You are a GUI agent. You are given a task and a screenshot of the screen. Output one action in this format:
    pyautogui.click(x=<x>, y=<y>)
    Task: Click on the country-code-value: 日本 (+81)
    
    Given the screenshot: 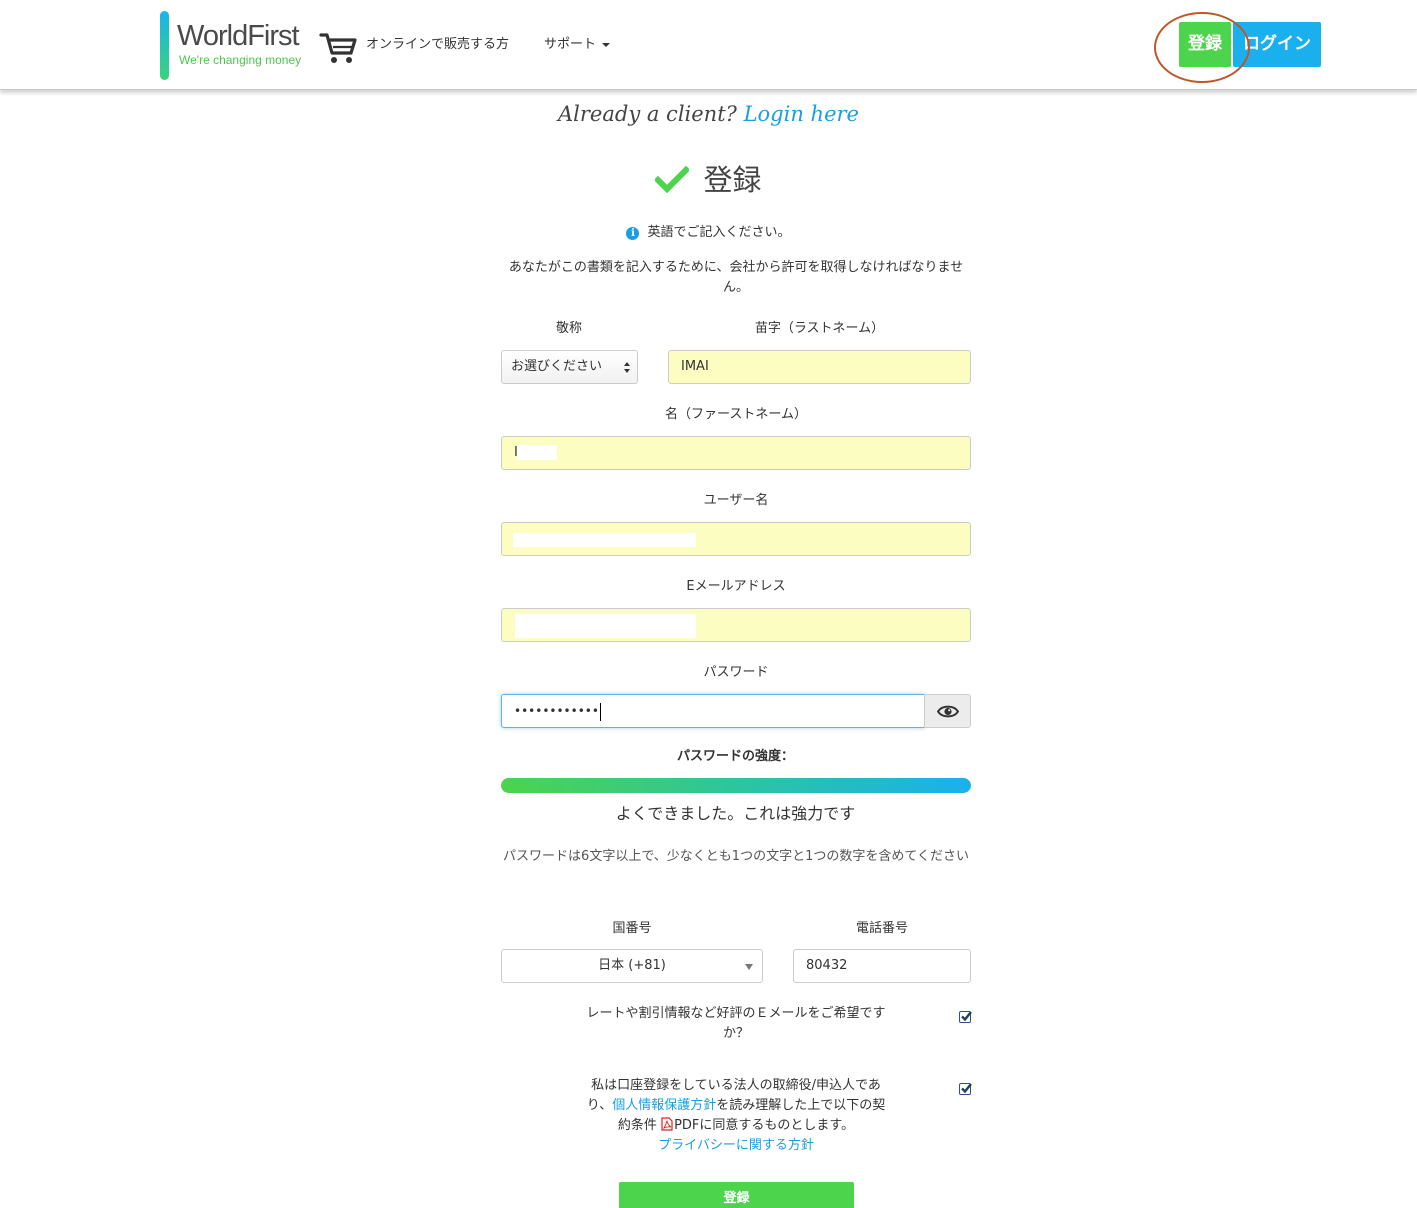 What is the action you would take?
    pyautogui.click(x=632, y=965)
    